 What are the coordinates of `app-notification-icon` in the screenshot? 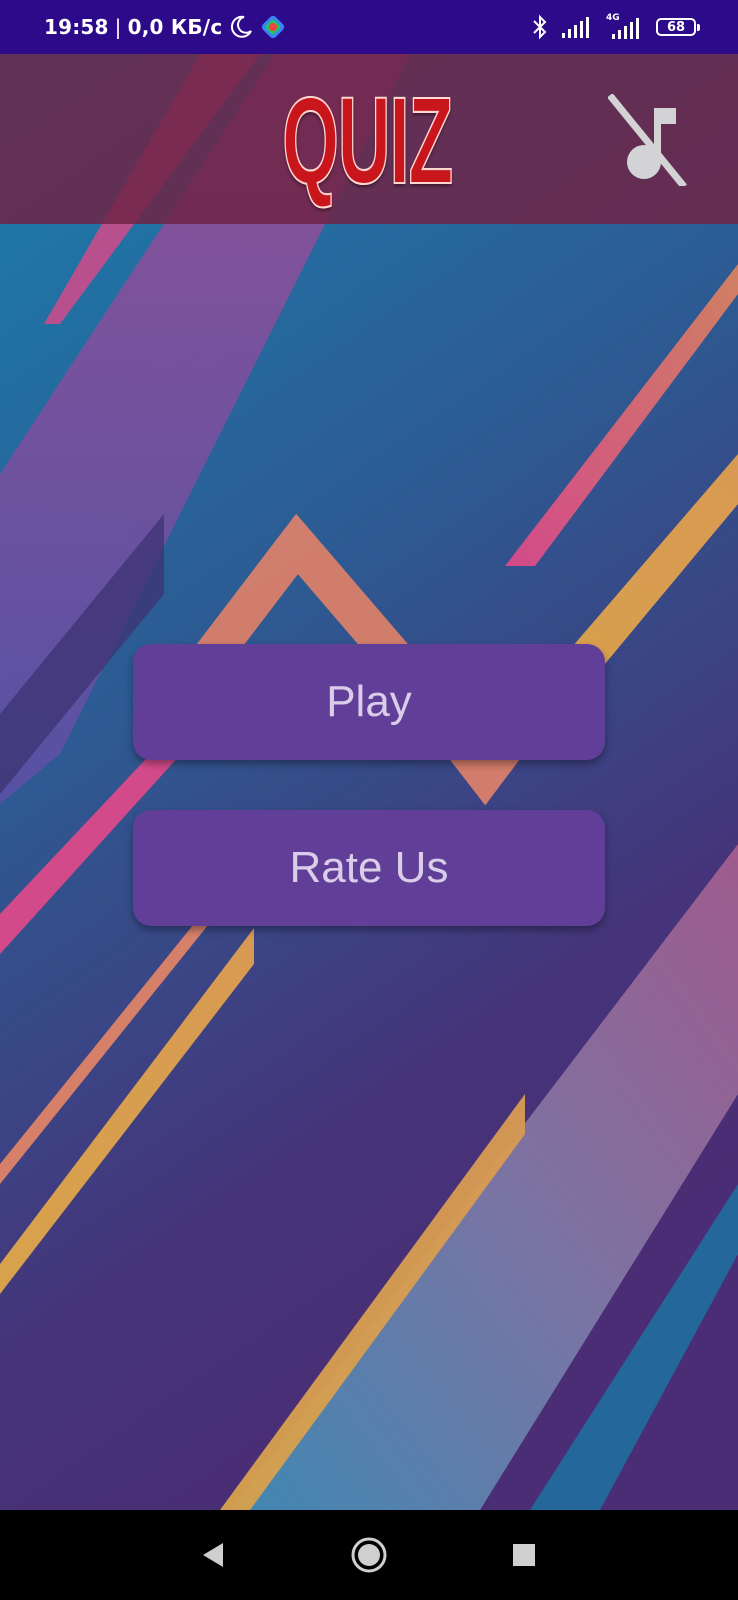 It's located at (273, 27).